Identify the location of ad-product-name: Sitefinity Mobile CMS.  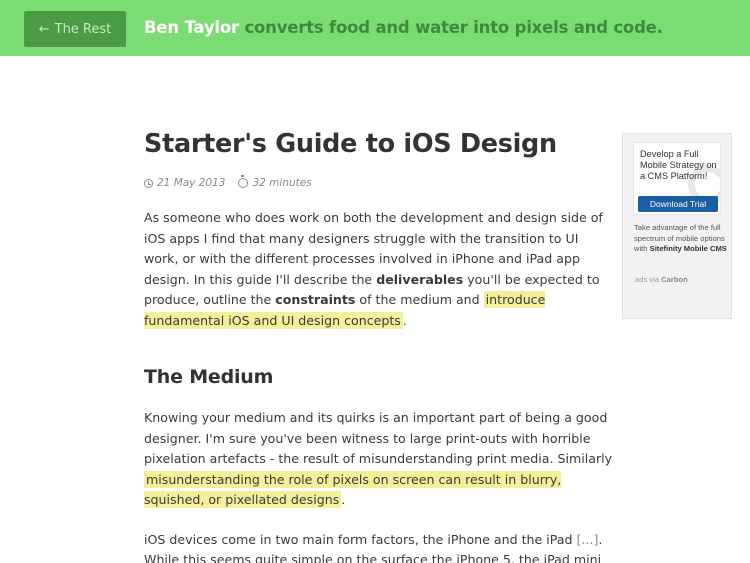
(688, 248).